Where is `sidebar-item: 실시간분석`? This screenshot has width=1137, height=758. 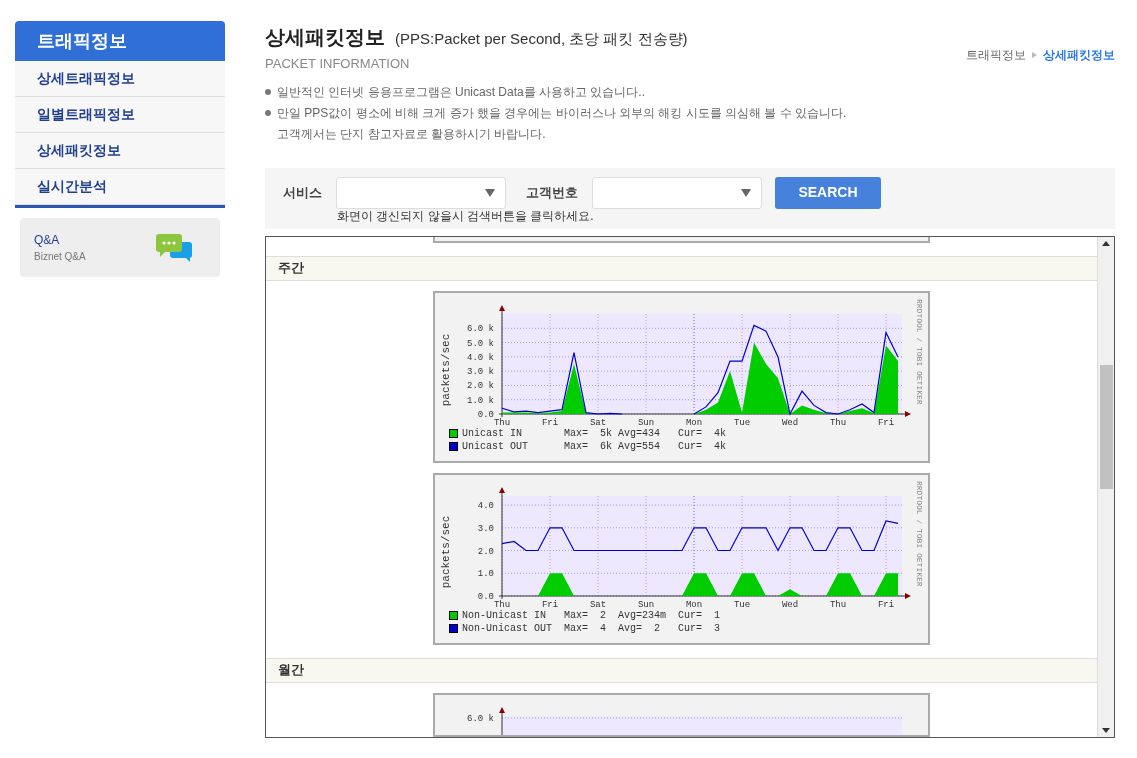
sidebar-item: 실시간분석 is located at coordinates (120, 187).